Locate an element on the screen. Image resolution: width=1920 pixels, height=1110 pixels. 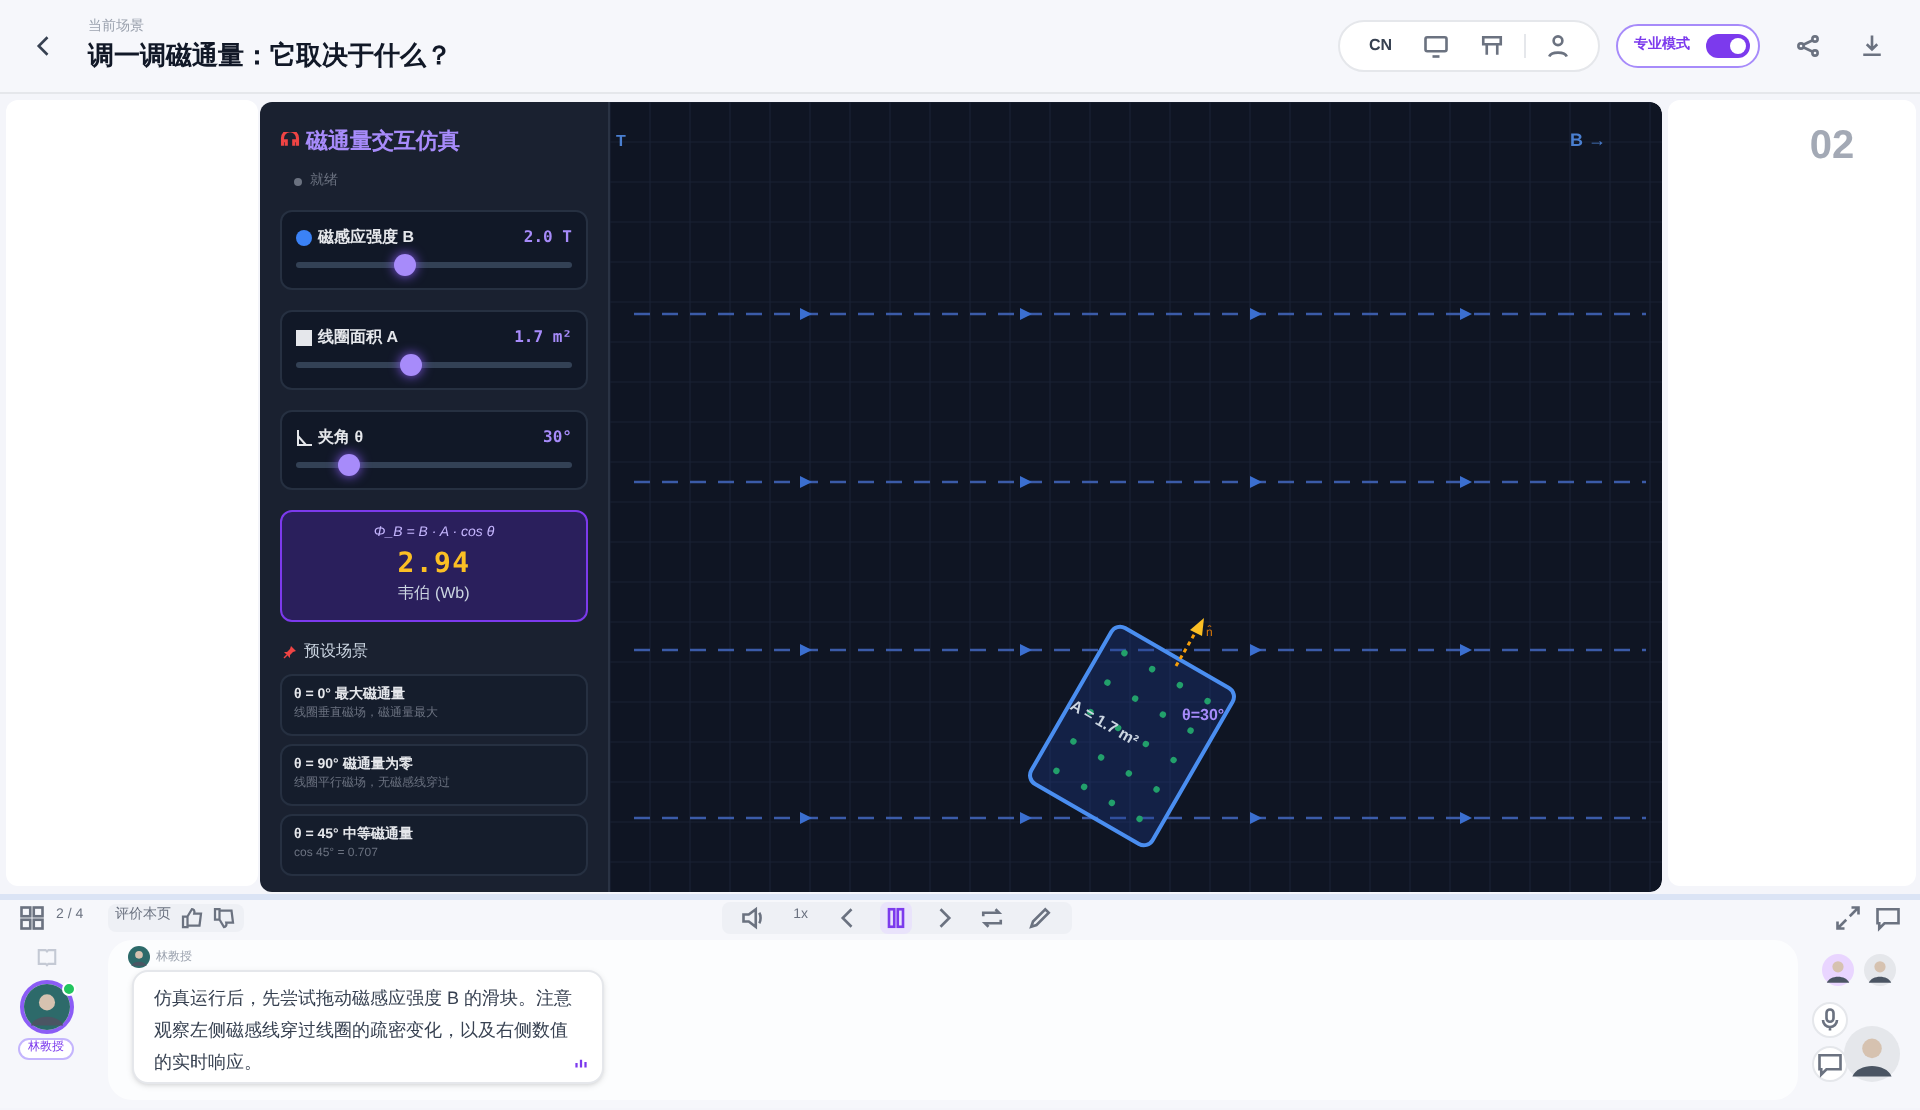
angle-label: θ=30° is located at coordinates (1203, 716).